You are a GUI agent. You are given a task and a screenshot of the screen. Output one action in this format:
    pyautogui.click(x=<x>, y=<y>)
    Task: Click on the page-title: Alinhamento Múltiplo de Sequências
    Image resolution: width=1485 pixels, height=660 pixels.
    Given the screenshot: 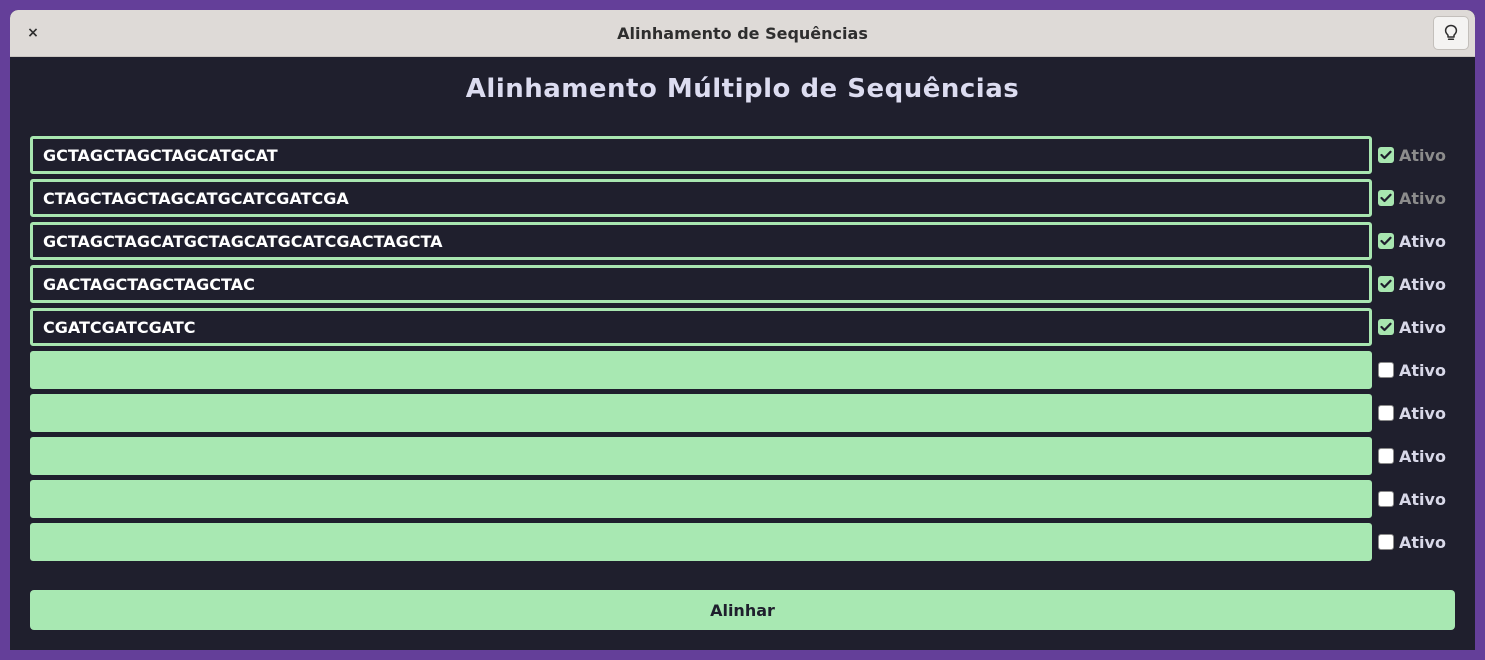 What is the action you would take?
    pyautogui.click(x=742, y=89)
    